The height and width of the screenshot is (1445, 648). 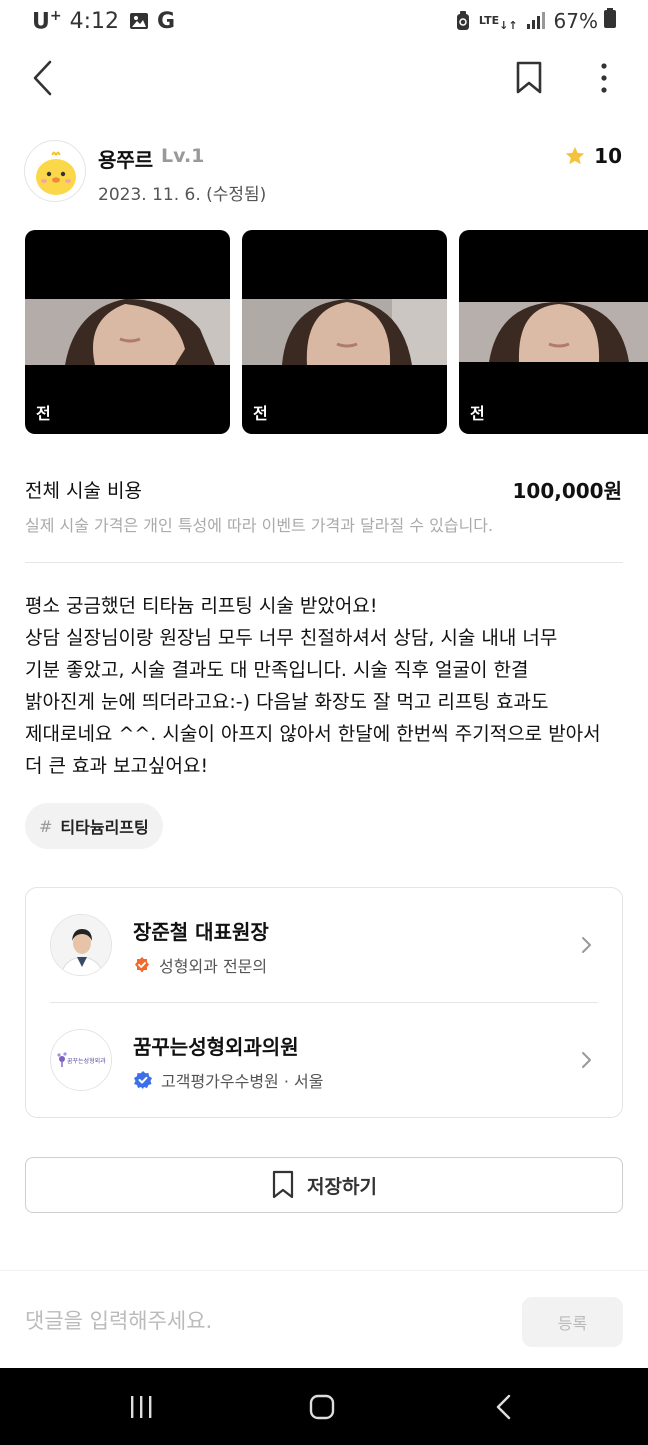 What do you see at coordinates (324, 172) in the screenshot?
I see `review-header: 용쭈르 Lv.1 2023. 11. 6. (수정됨) 10` at bounding box center [324, 172].